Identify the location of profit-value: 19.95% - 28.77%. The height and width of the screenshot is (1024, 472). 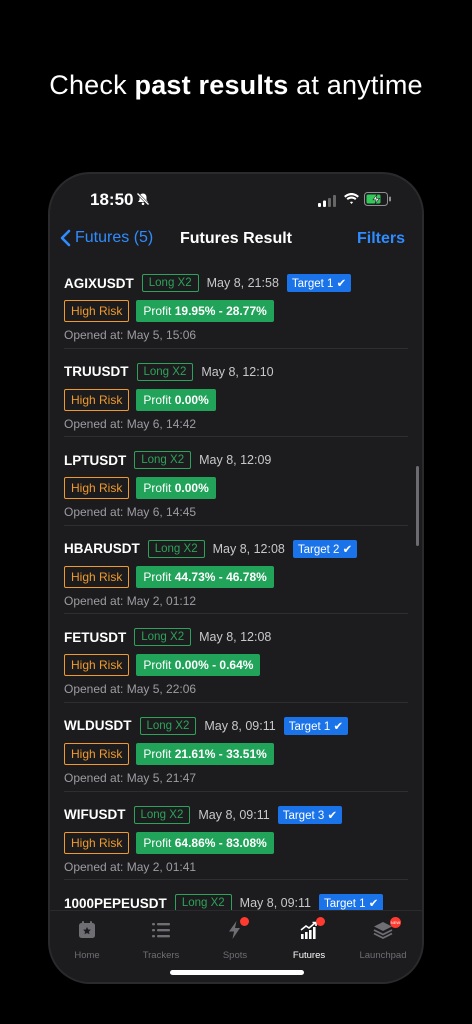
(220, 311).